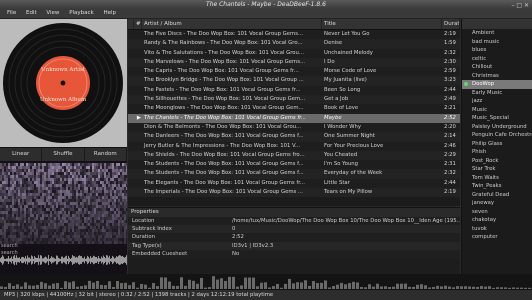  What do you see at coordinates (450, 89) in the screenshot?
I see `row-duration: 2:44` at bounding box center [450, 89].